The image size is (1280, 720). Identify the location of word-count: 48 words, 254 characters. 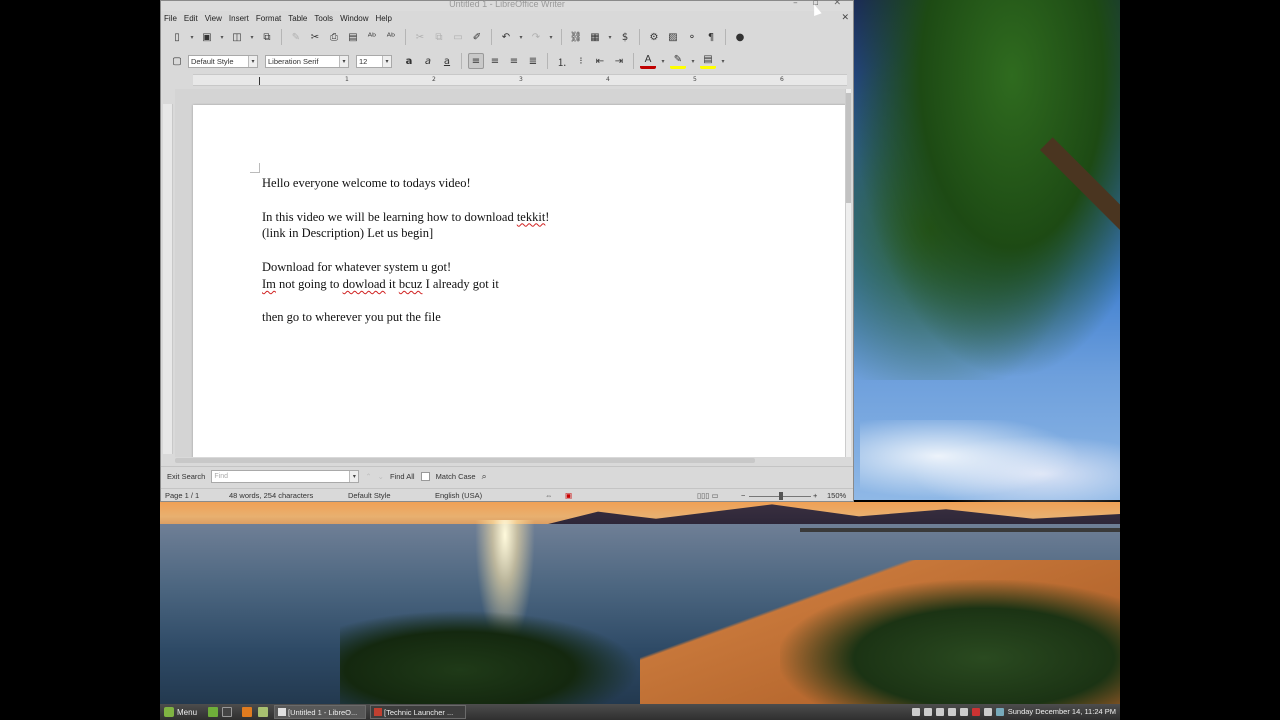
(271, 495).